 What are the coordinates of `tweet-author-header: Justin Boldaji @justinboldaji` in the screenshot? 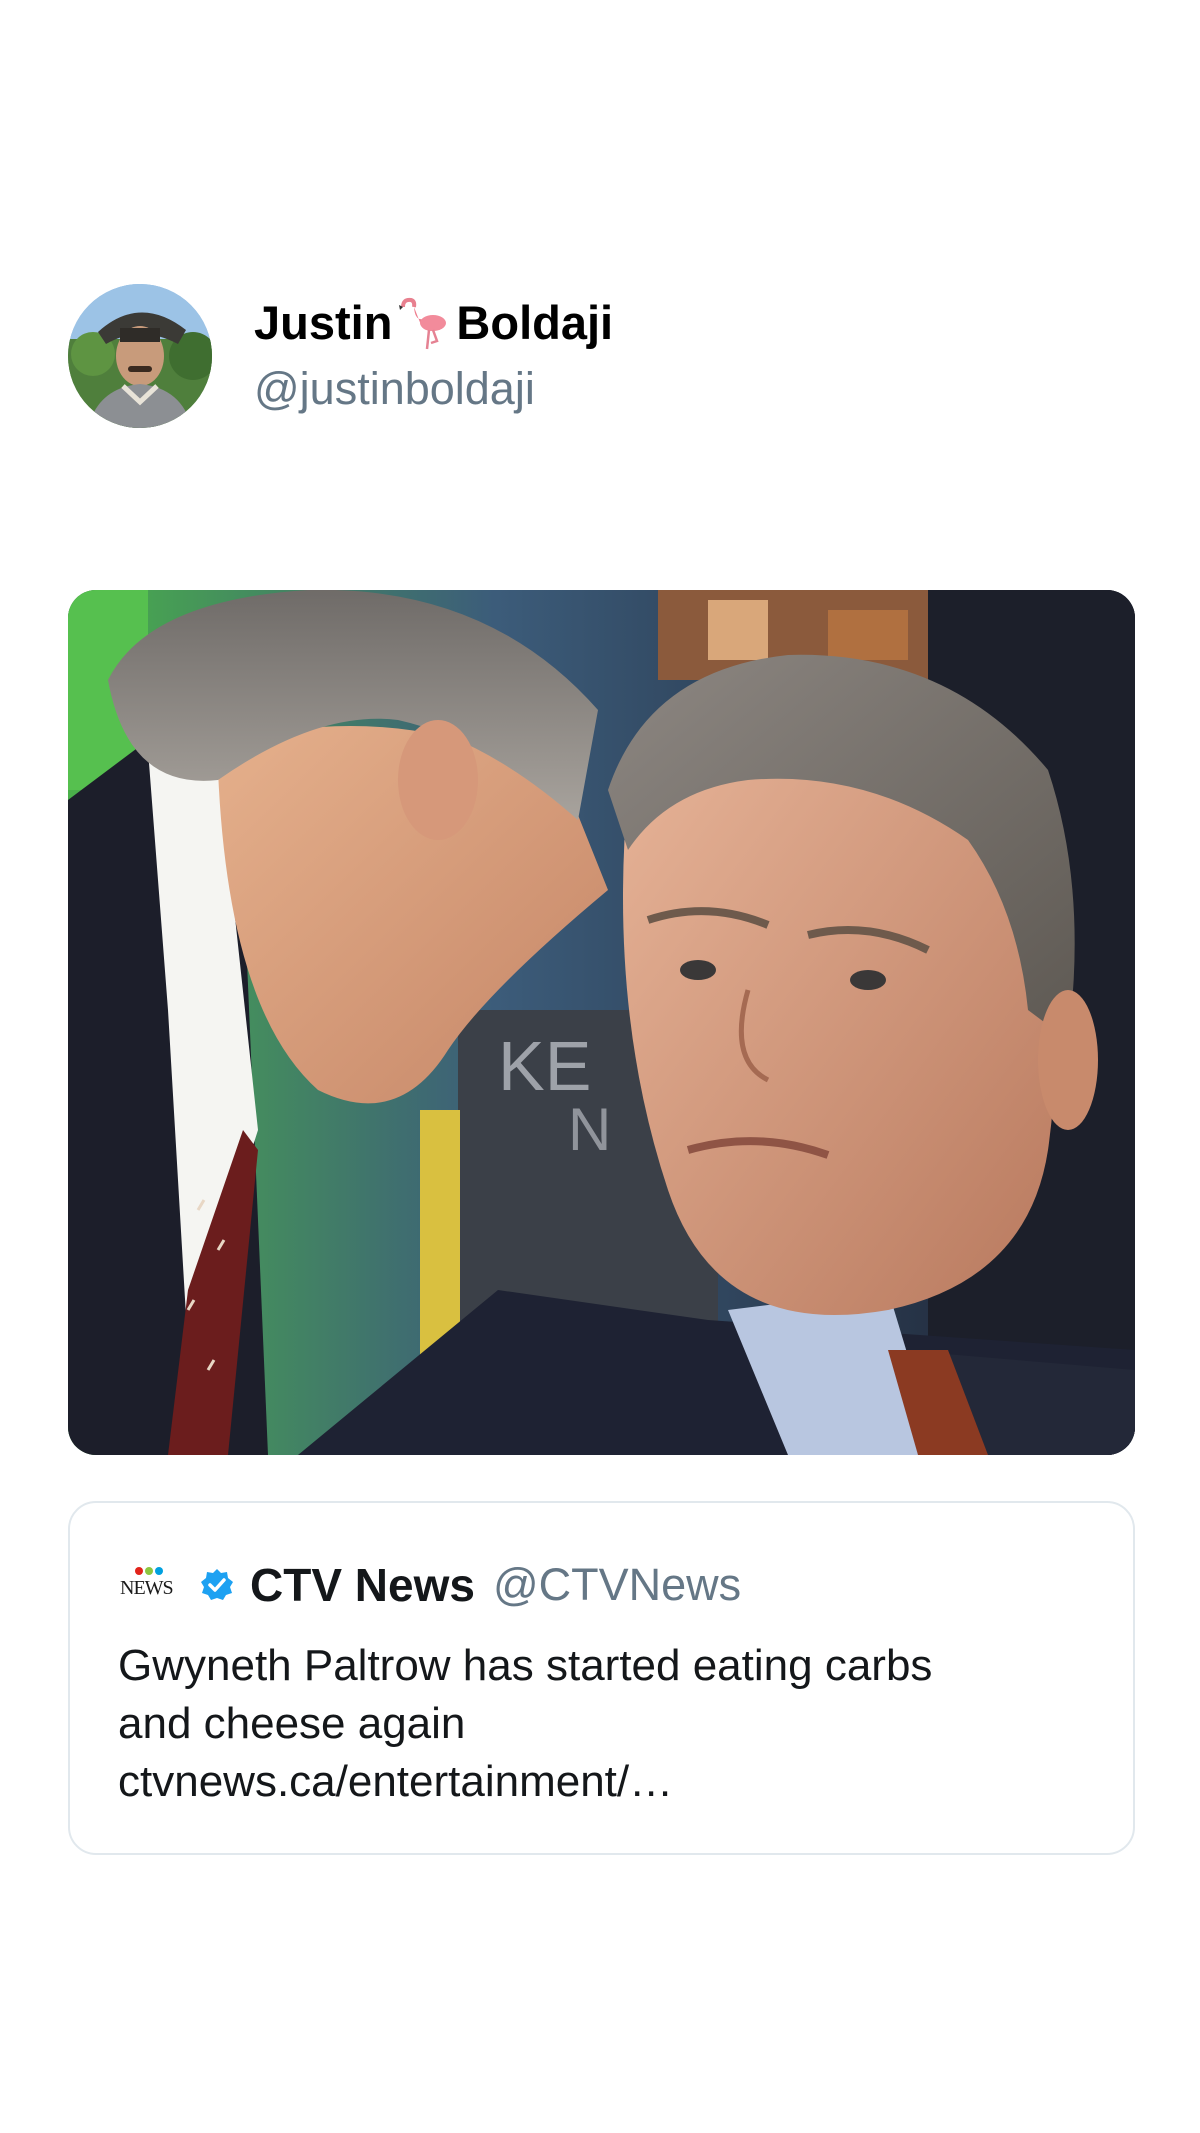 It's located at (340, 356).